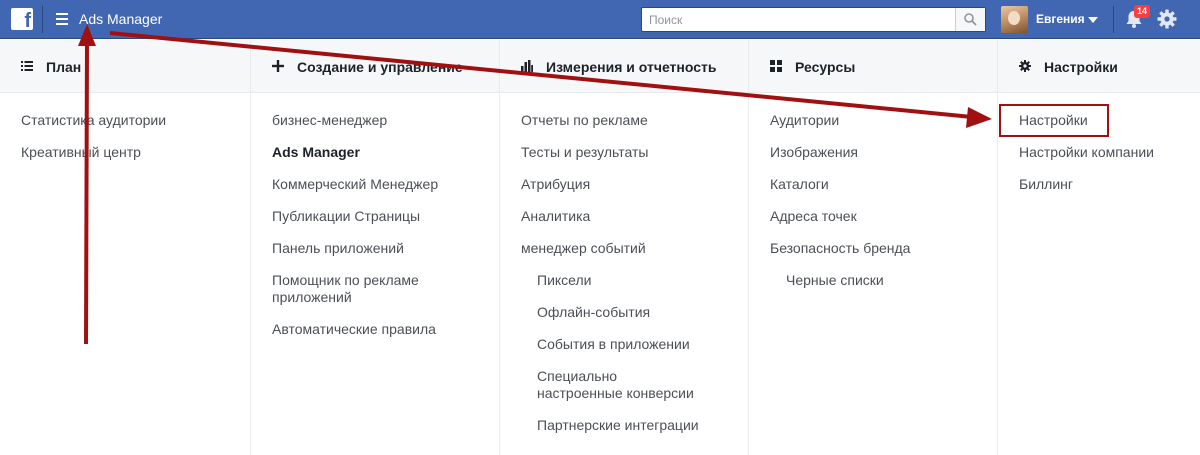 This screenshot has width=1200, height=455. What do you see at coordinates (366, 152) in the screenshot?
I see `menu-item-ads-manager: Ads Manager` at bounding box center [366, 152].